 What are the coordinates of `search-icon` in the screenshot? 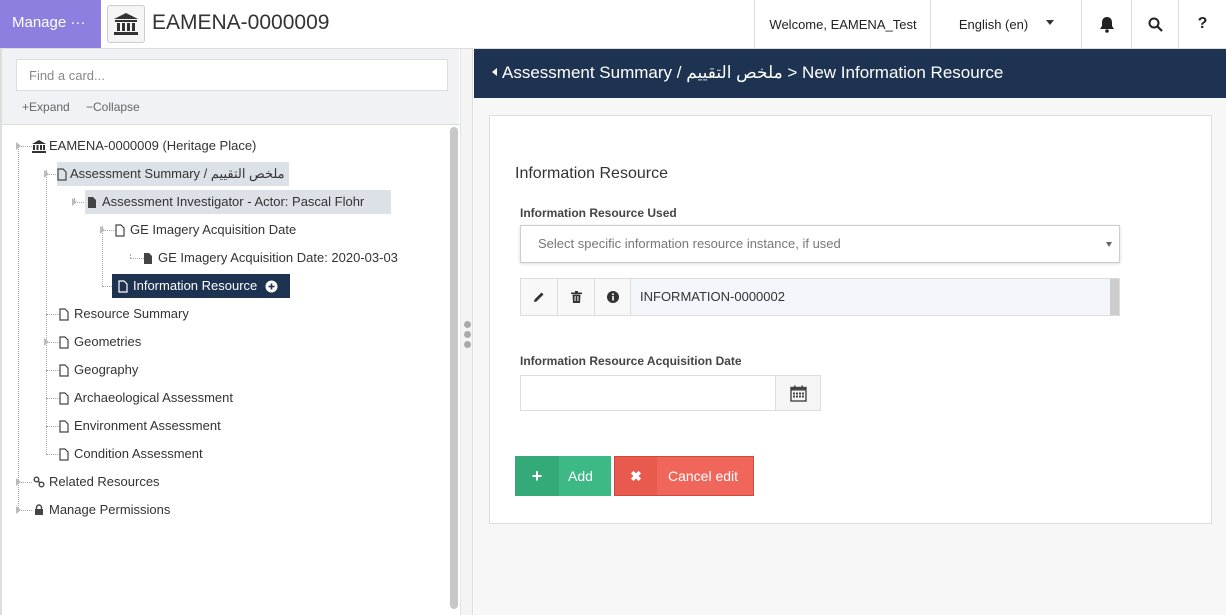 It's located at (1155, 24).